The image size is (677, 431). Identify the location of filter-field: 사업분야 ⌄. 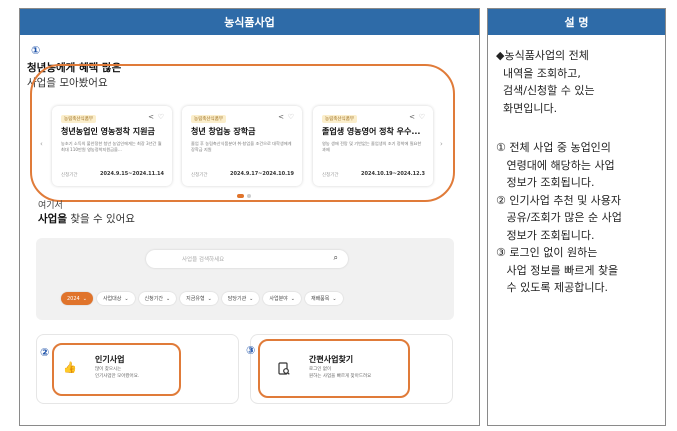
(282, 298).